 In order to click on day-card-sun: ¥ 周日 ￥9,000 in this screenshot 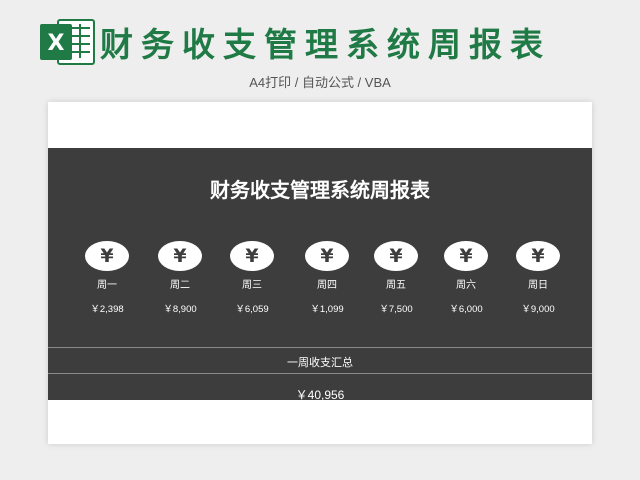, I will do `click(538, 278)`.